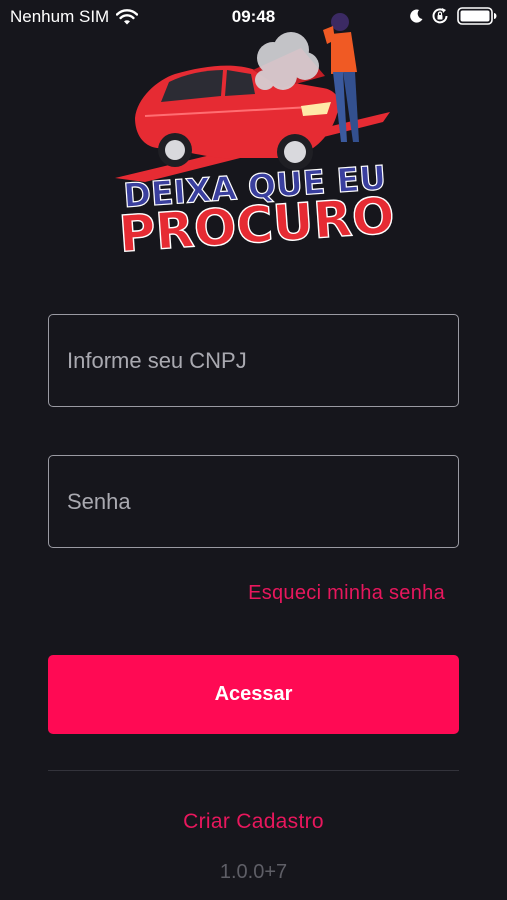 Image resolution: width=507 pixels, height=900 pixels. I want to click on status-icons, so click(453, 16).